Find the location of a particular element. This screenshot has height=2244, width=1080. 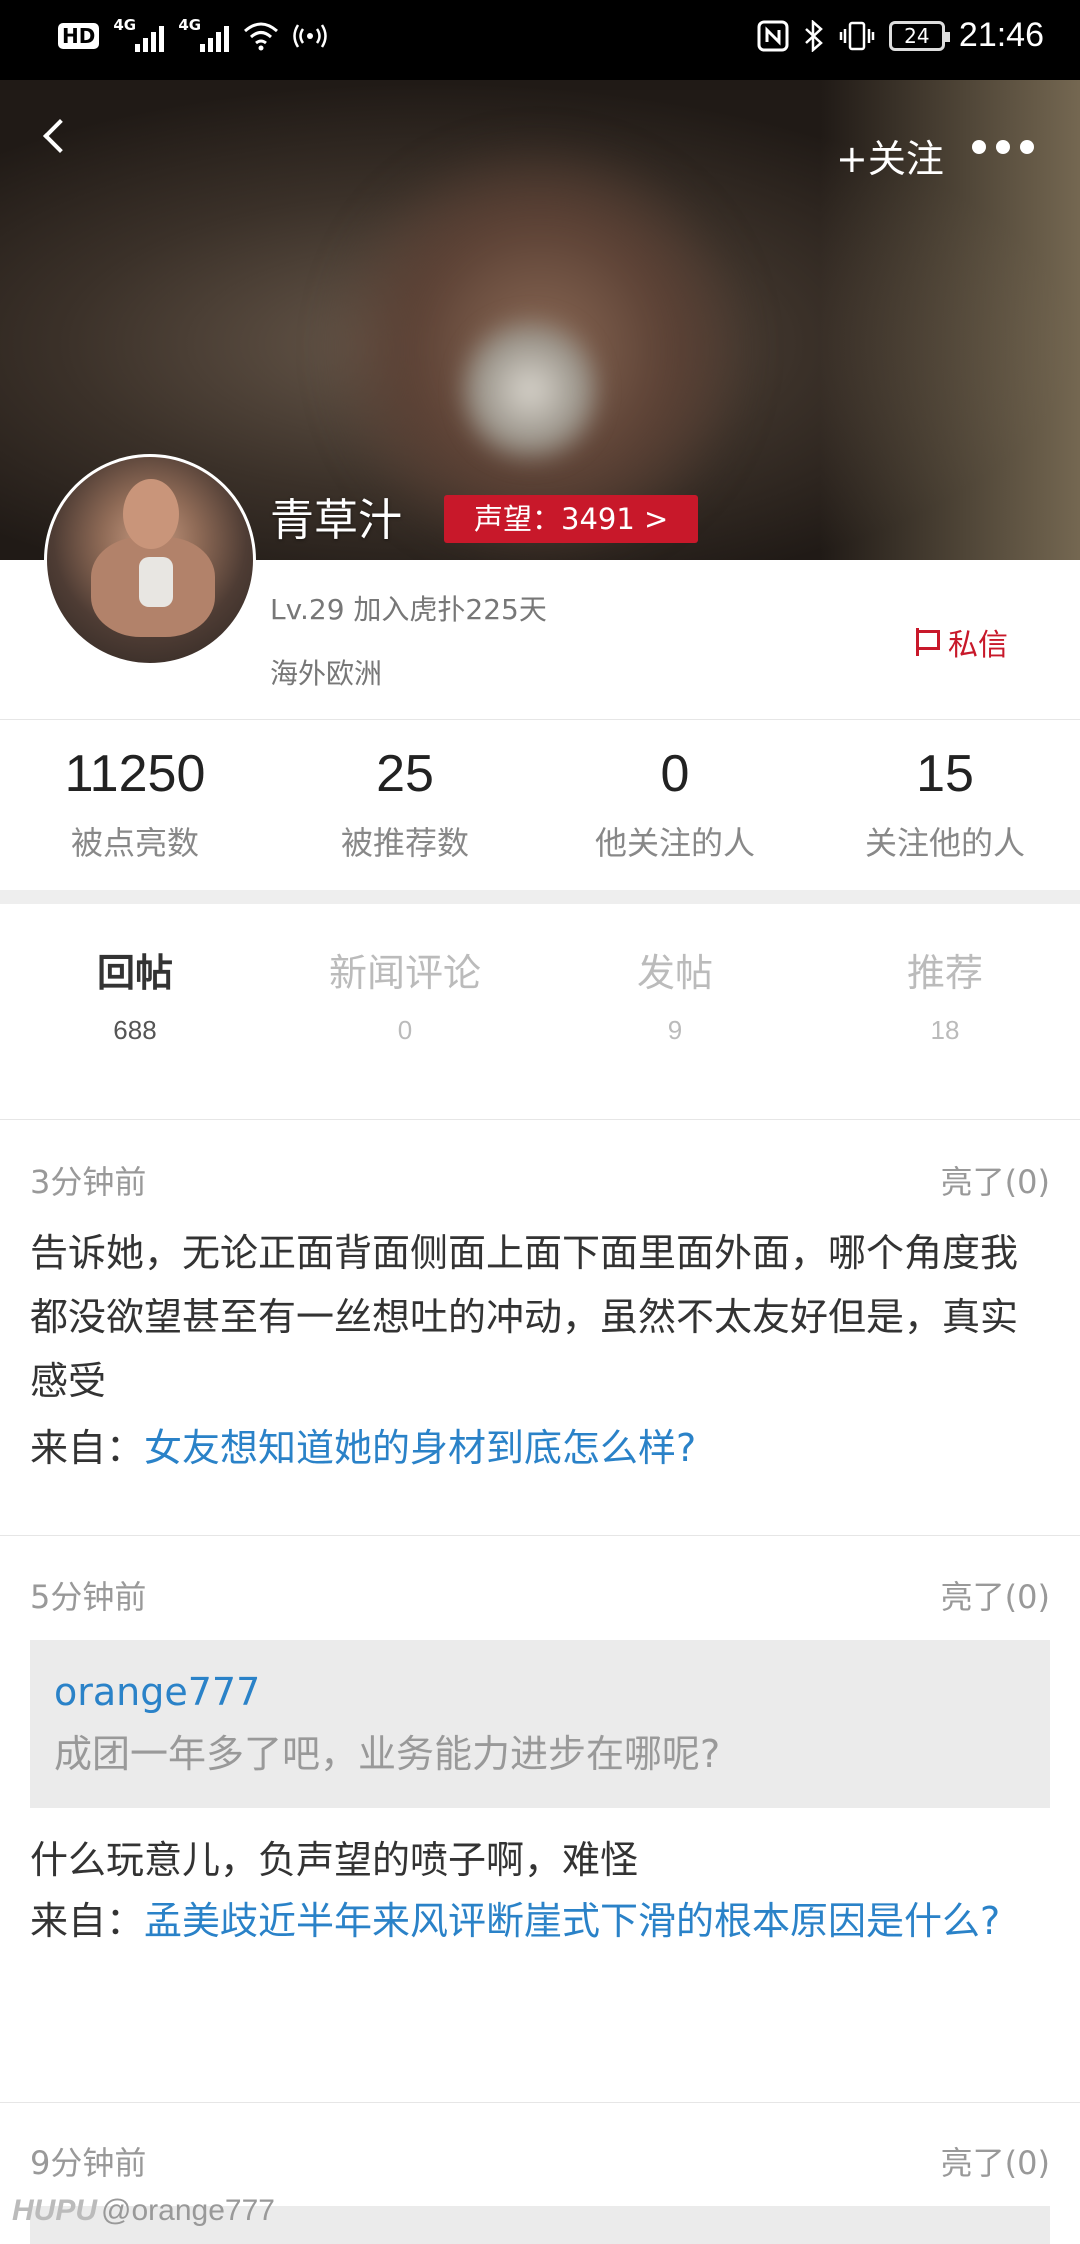

username: 青草汁 is located at coordinates (336, 520).